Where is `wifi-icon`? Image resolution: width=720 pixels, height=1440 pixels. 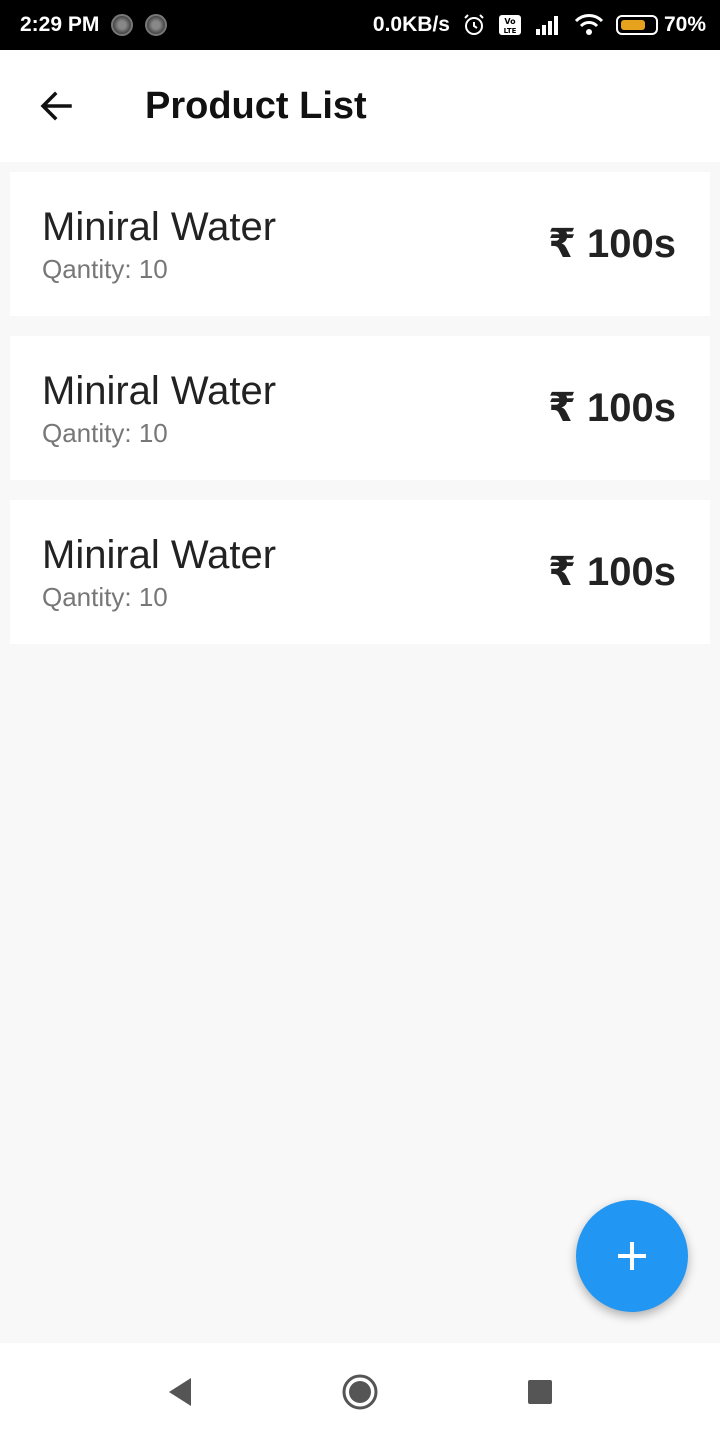
wifi-icon is located at coordinates (589, 25).